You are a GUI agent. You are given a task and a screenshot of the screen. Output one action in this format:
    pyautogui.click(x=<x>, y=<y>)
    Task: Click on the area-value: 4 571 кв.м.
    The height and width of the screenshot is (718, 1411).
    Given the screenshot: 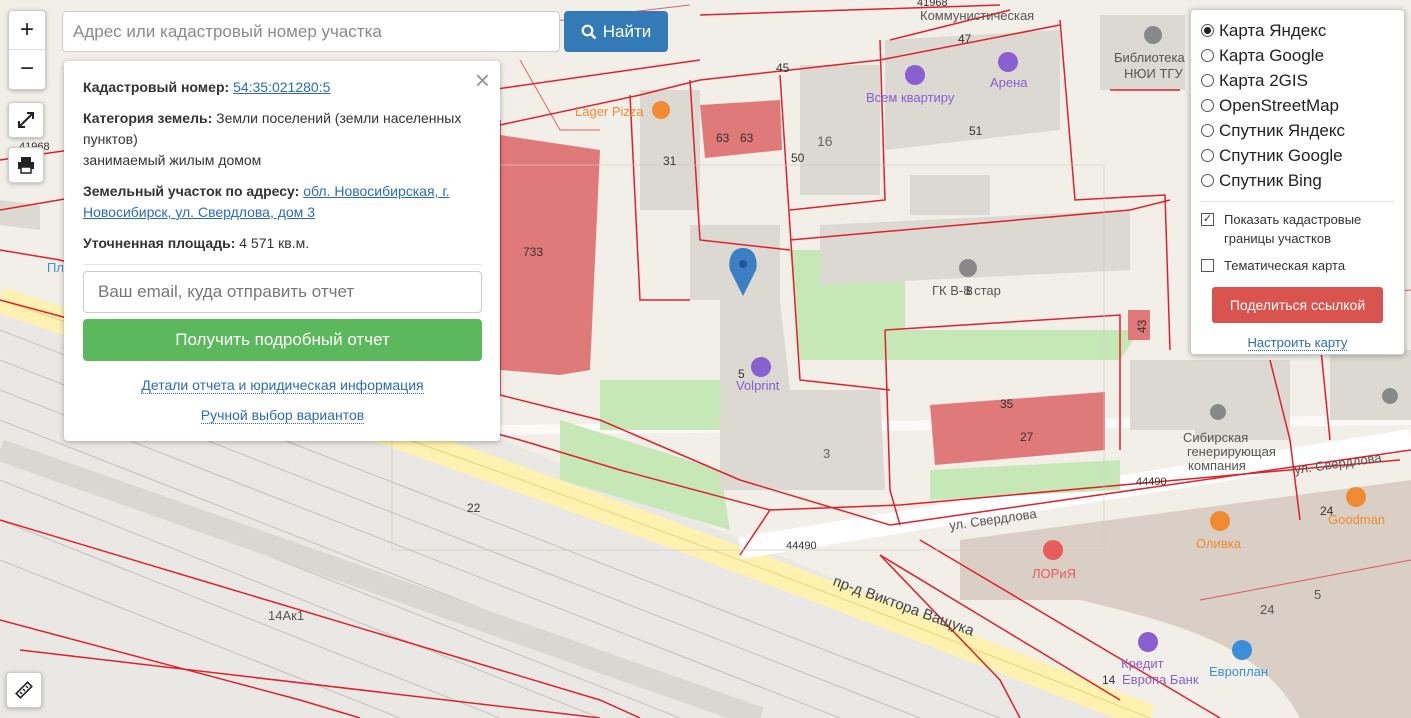 What is the action you would take?
    pyautogui.click(x=274, y=243)
    